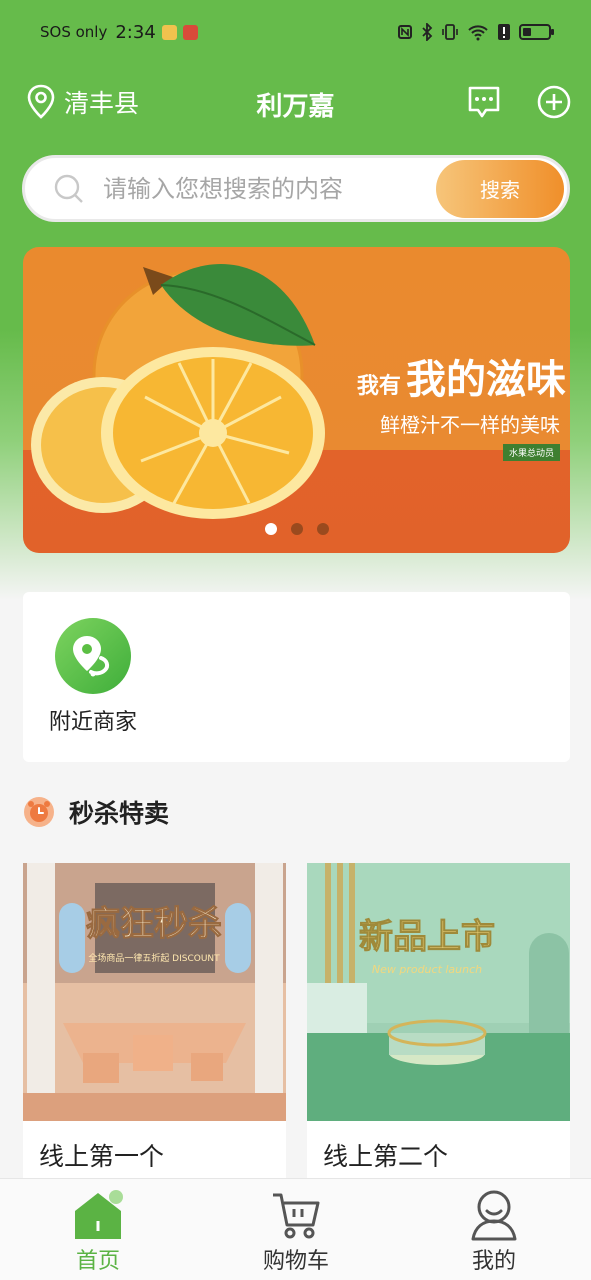  I want to click on orange-illustration, so click(178, 391).